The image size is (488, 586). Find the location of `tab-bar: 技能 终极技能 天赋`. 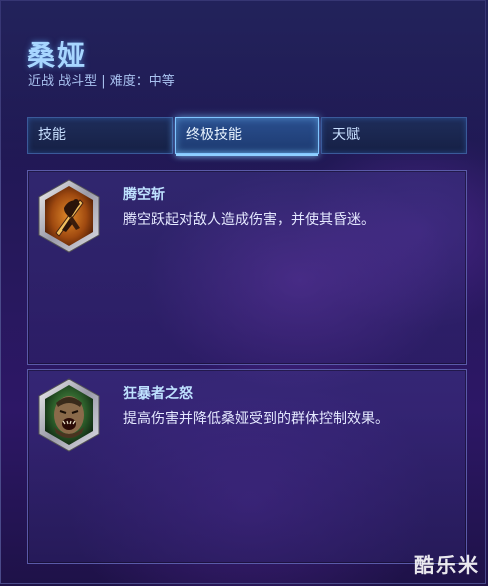

tab-bar: 技能 终极技能 天赋 is located at coordinates (247, 137).